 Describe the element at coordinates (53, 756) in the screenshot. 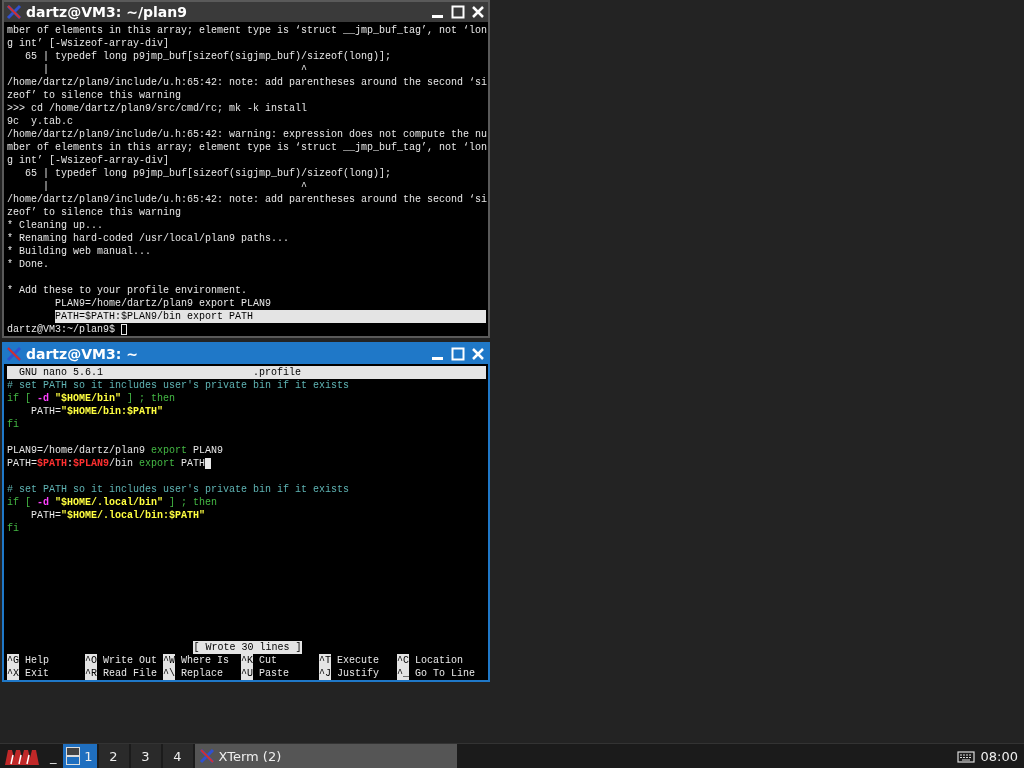

I see `show-desktop-button: _` at that location.